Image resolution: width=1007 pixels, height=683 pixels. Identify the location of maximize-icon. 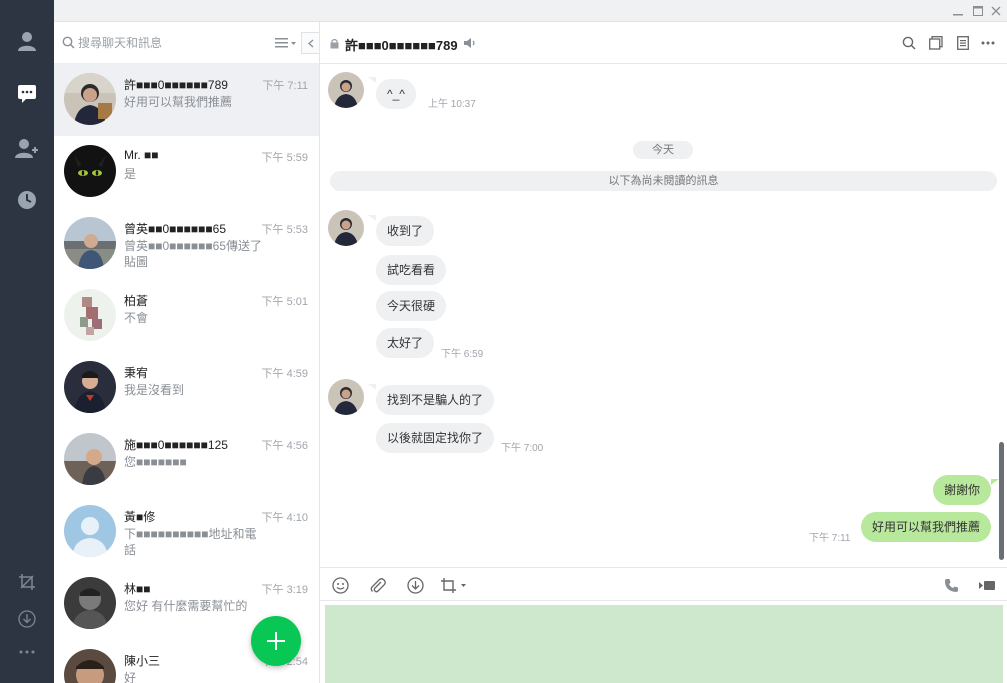
(978, 11).